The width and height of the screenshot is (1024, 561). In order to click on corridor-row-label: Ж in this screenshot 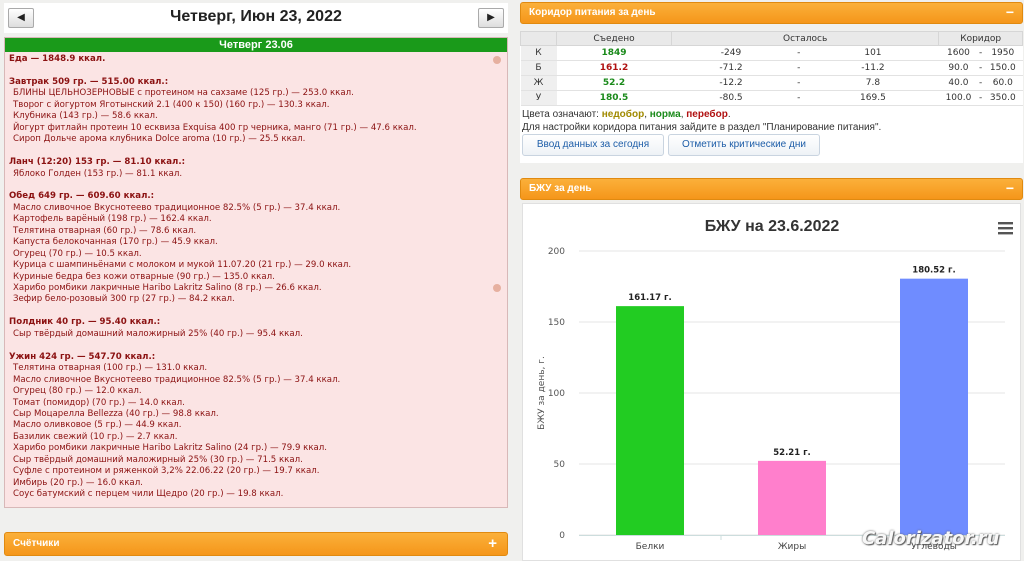, I will do `click(538, 83)`.